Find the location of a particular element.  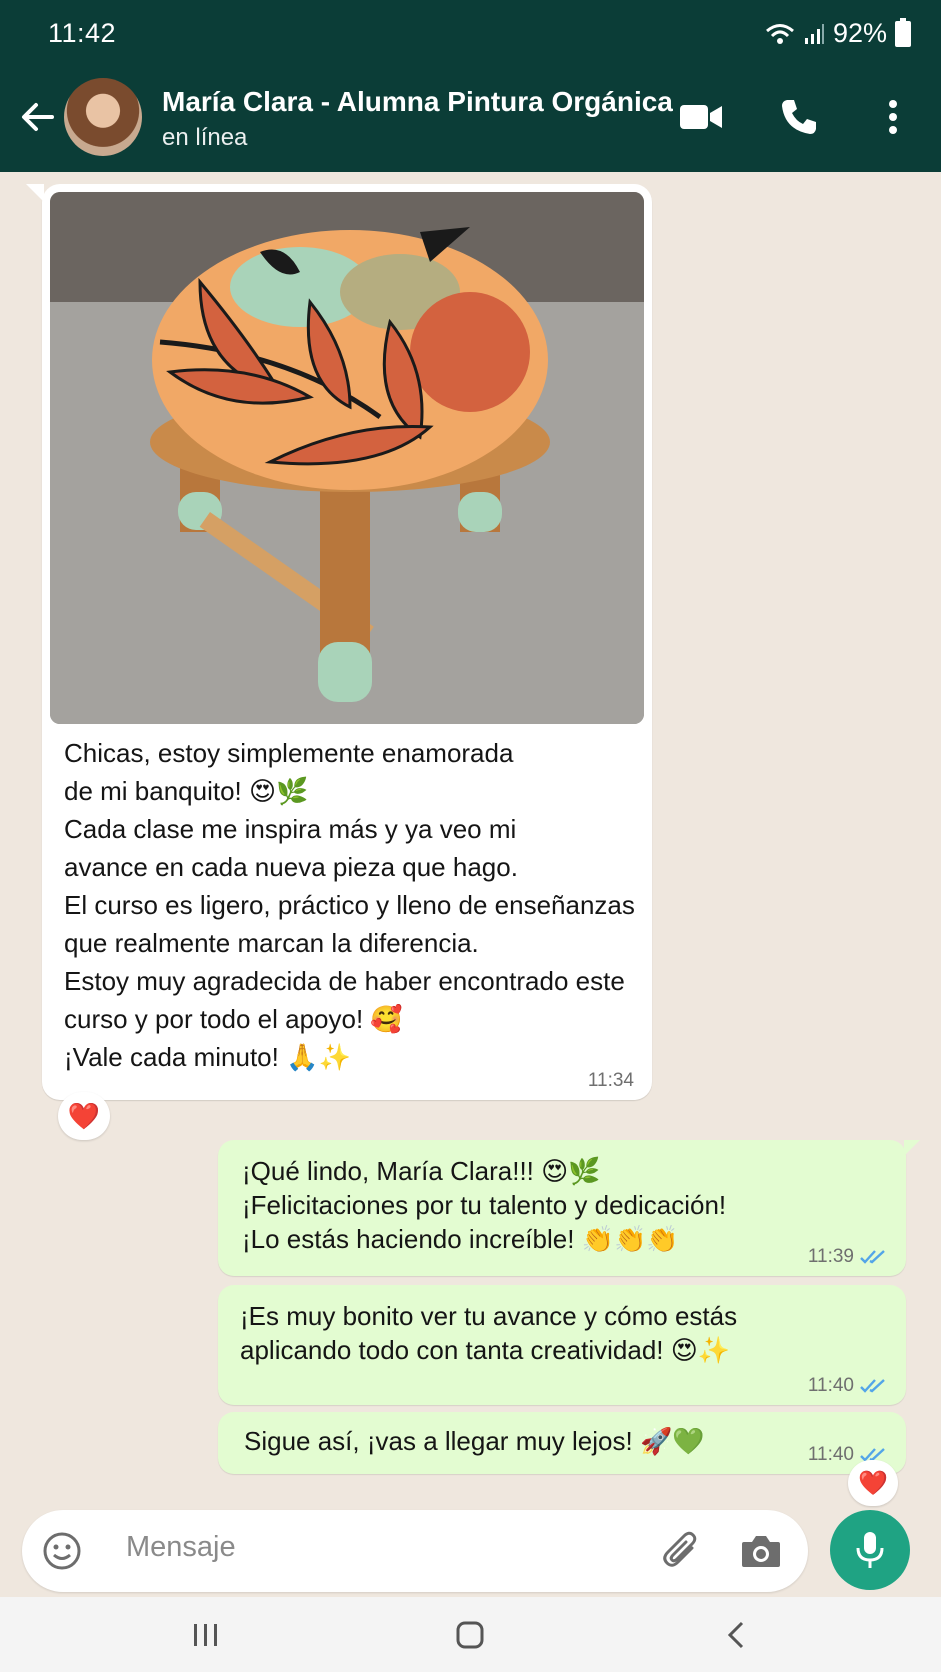

contact-avatar is located at coordinates (103, 117).